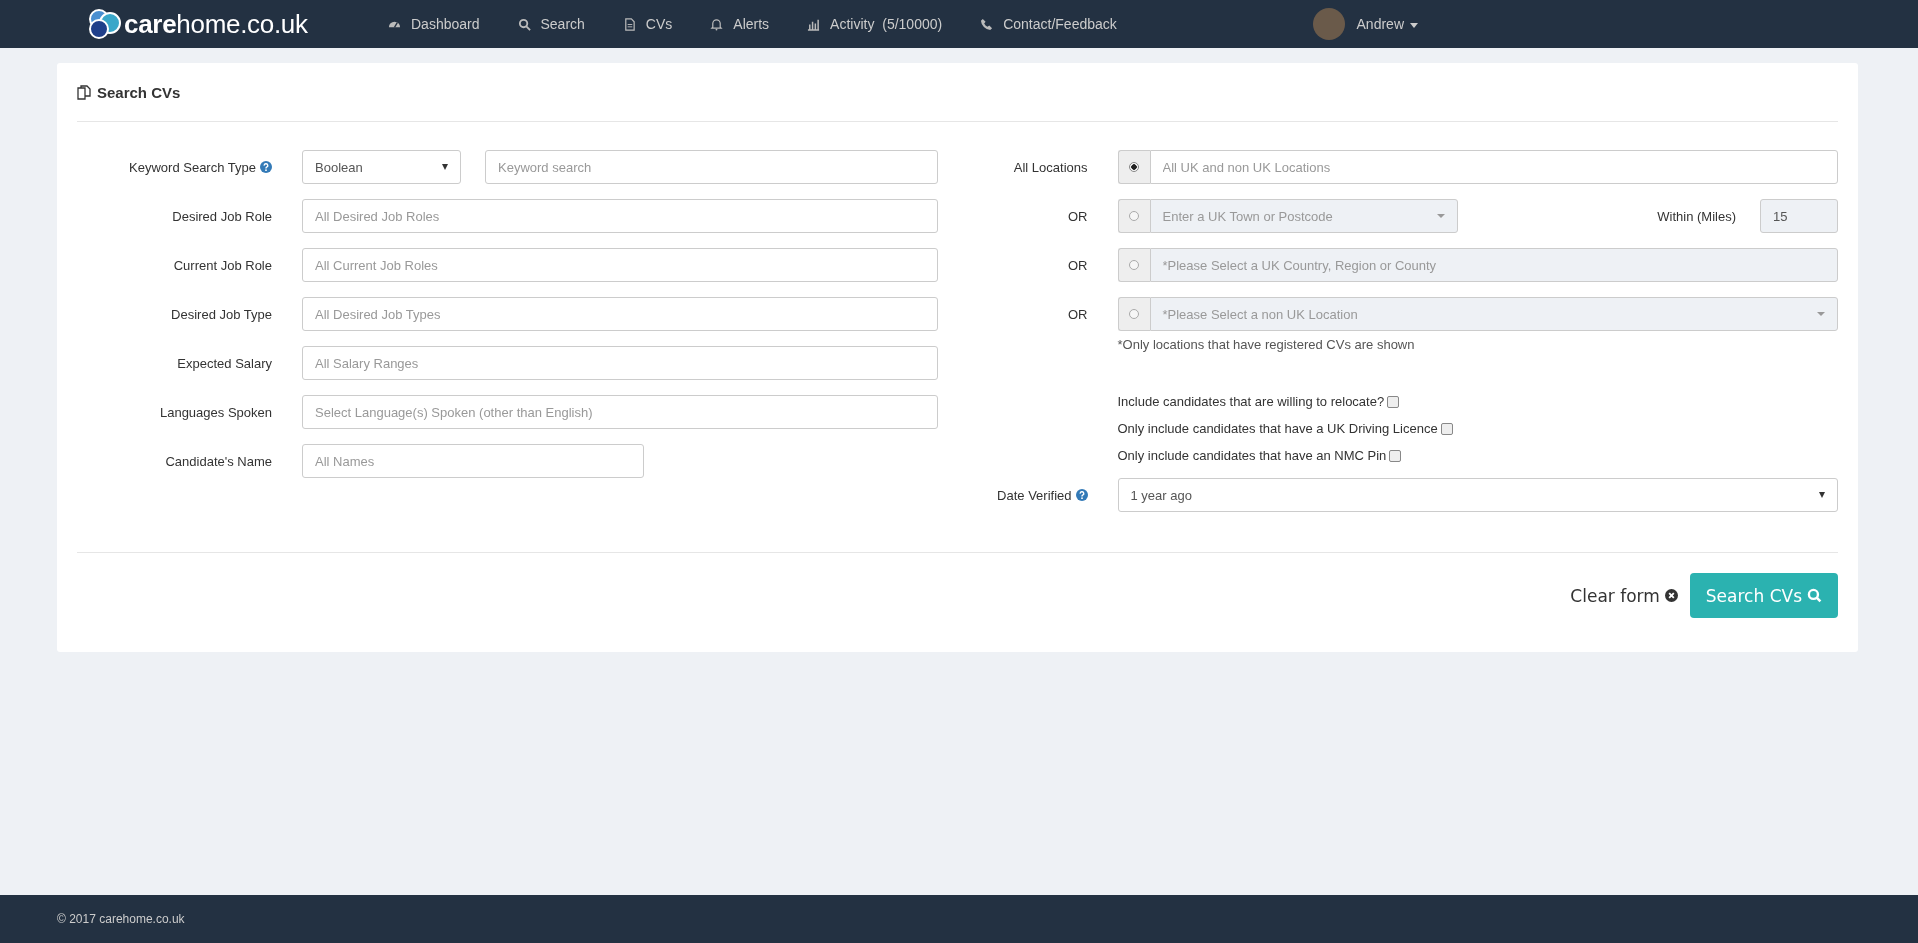 The height and width of the screenshot is (943, 1918). What do you see at coordinates (620, 363) in the screenshot?
I see `text-input: All Salary Ranges` at bounding box center [620, 363].